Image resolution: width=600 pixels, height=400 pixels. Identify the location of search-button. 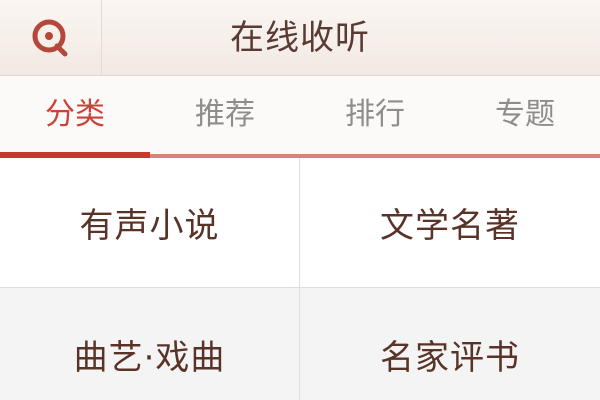
(51, 38).